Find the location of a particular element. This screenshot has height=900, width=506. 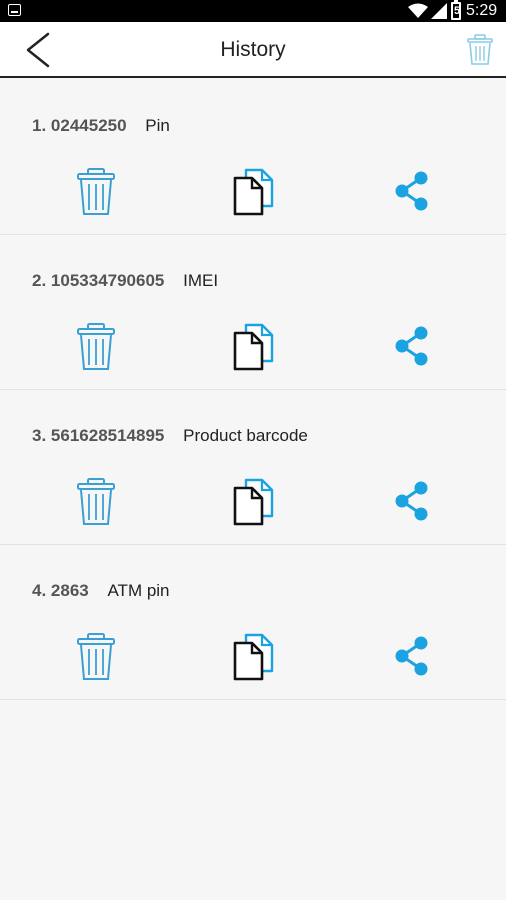

item-value: 02445250 is located at coordinates (88, 125).